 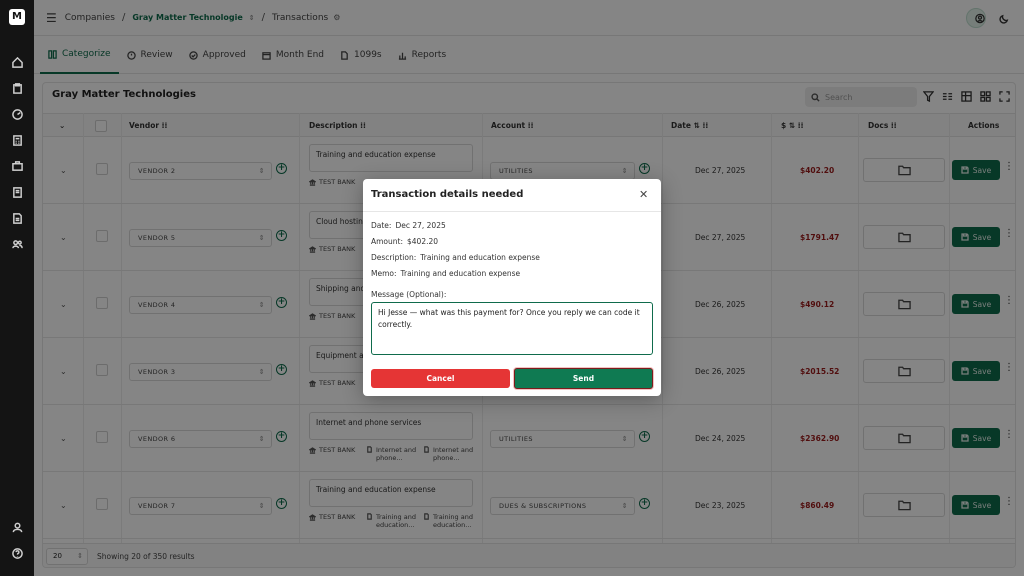 What do you see at coordinates (17, 17) in the screenshot?
I see `app-logo: M` at bounding box center [17, 17].